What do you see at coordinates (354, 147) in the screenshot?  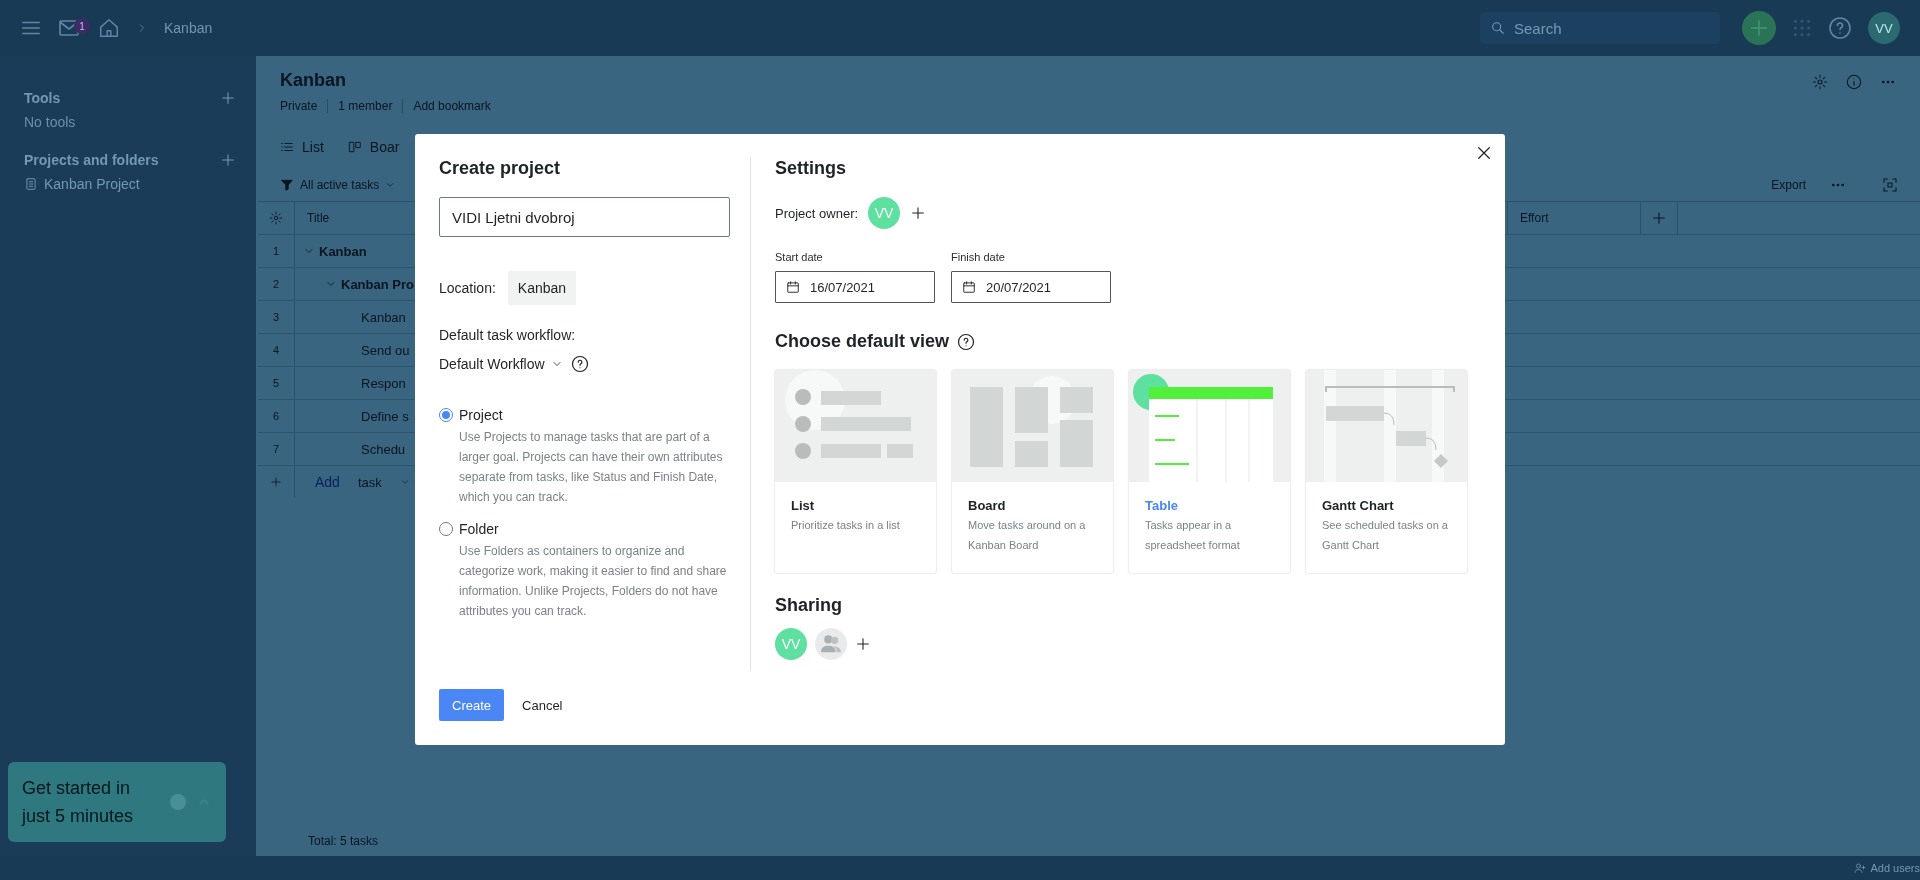 I see `board-icon` at bounding box center [354, 147].